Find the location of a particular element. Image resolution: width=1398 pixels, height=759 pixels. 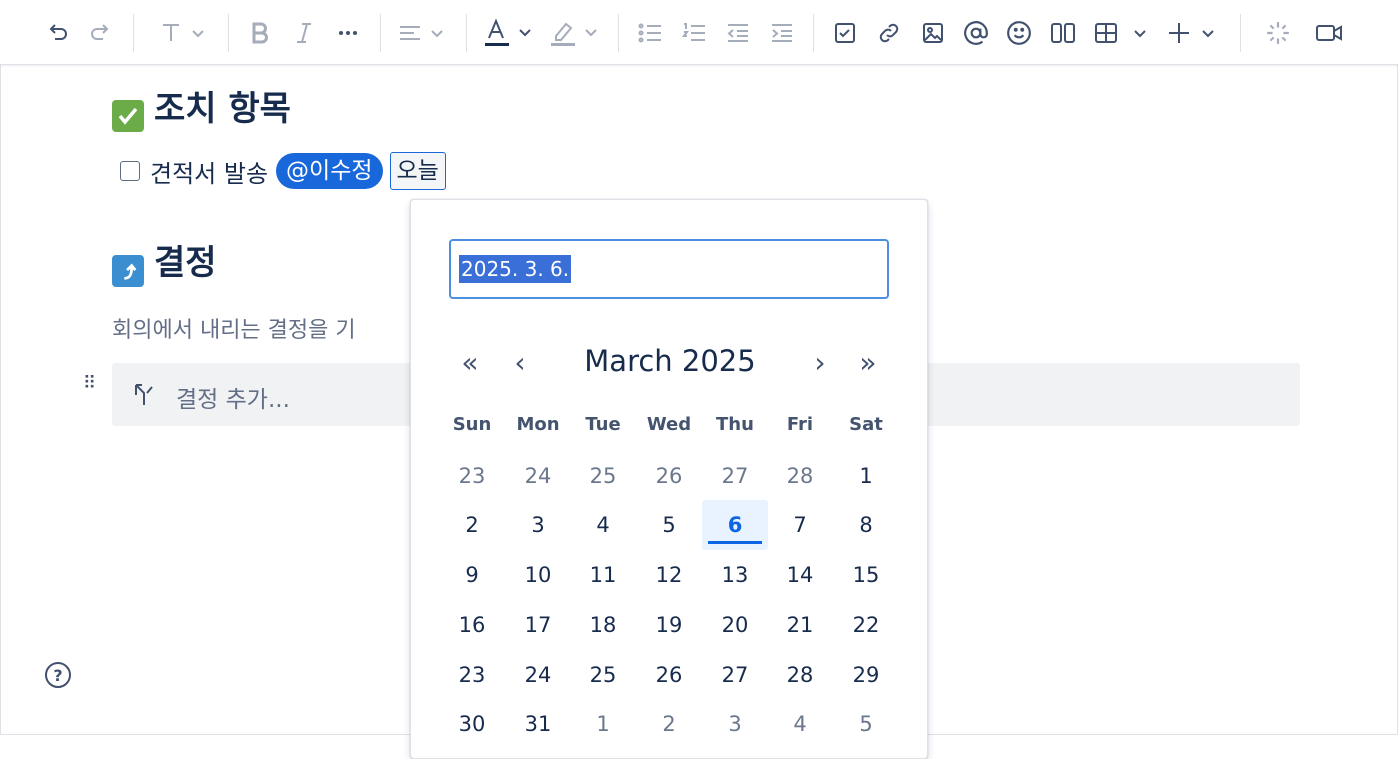

bullet-list-icon is located at coordinates (650, 33).